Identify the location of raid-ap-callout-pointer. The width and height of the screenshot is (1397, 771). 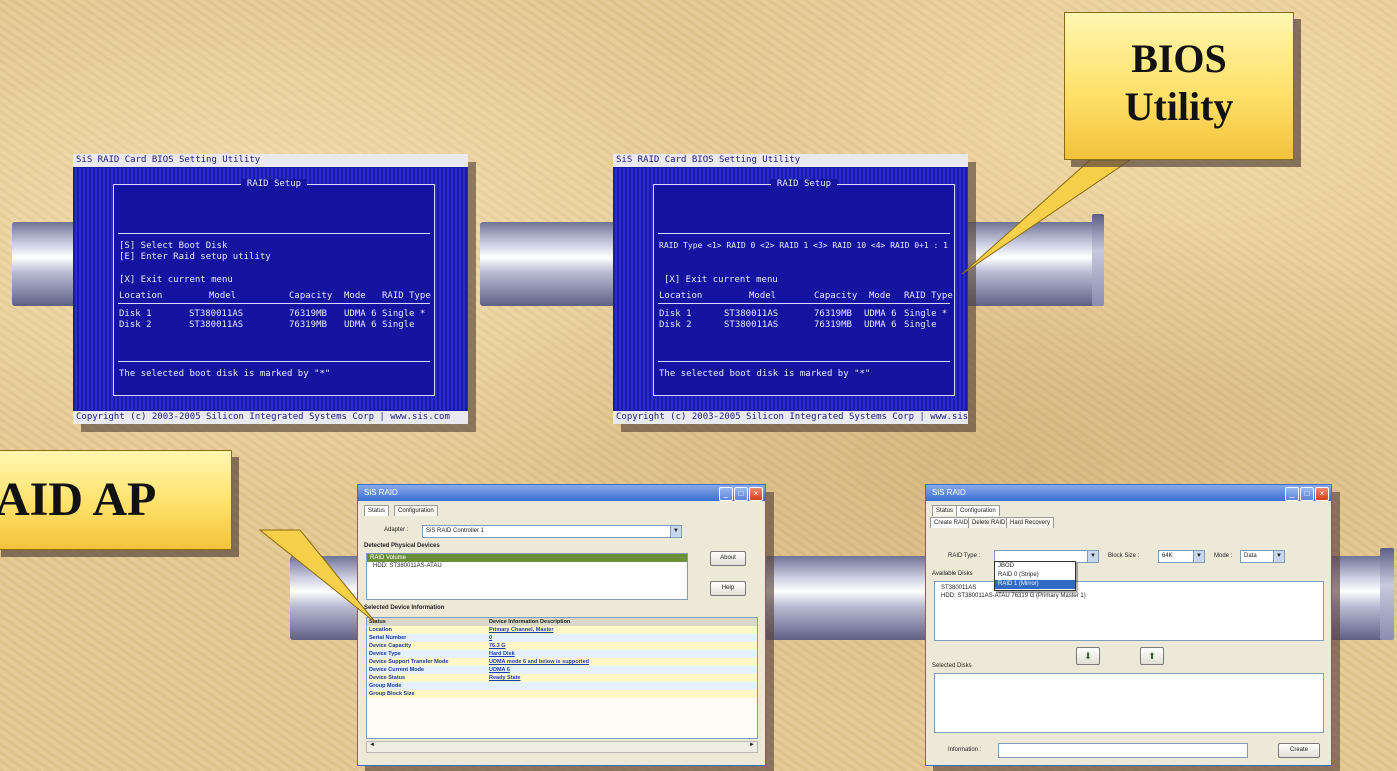
(317, 576).